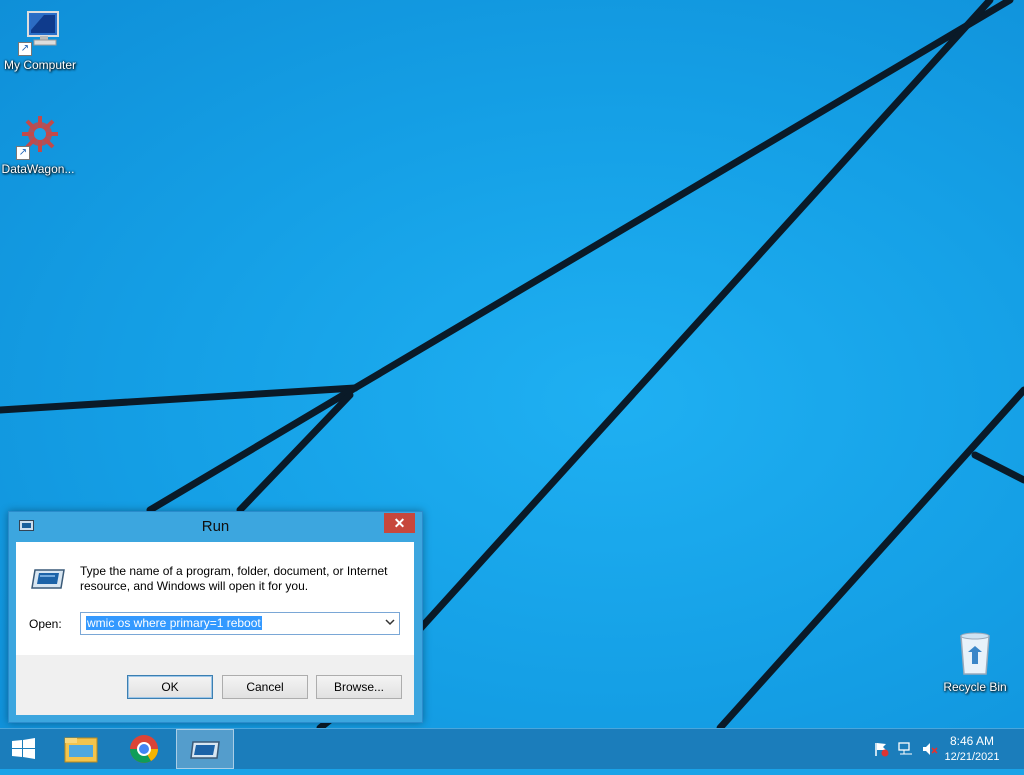 The image size is (1024, 775). What do you see at coordinates (45, 624) in the screenshot?
I see `open-label: Open:` at bounding box center [45, 624].